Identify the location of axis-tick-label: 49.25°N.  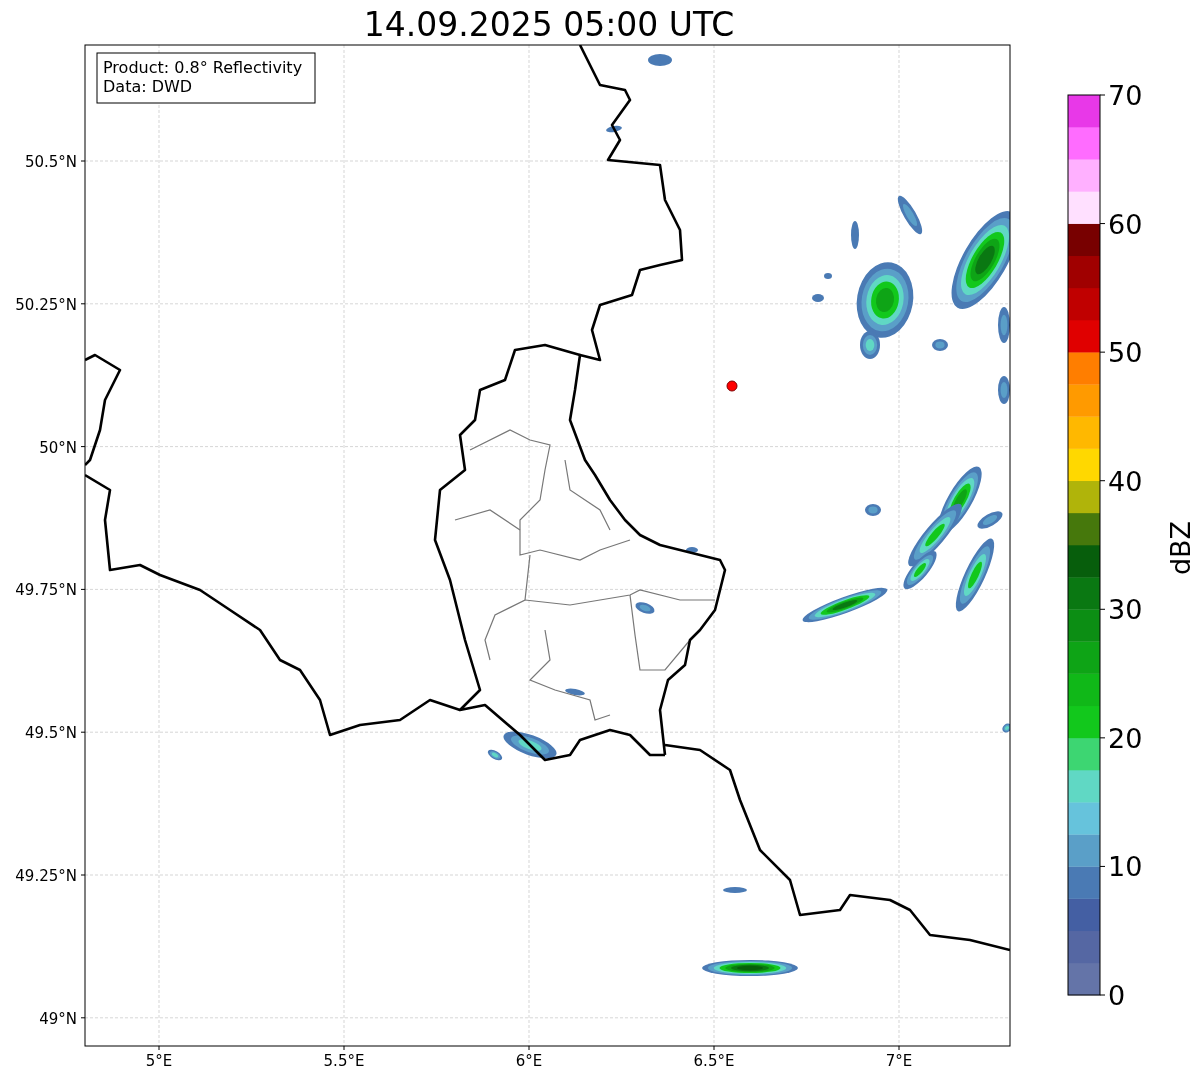
(46, 876).